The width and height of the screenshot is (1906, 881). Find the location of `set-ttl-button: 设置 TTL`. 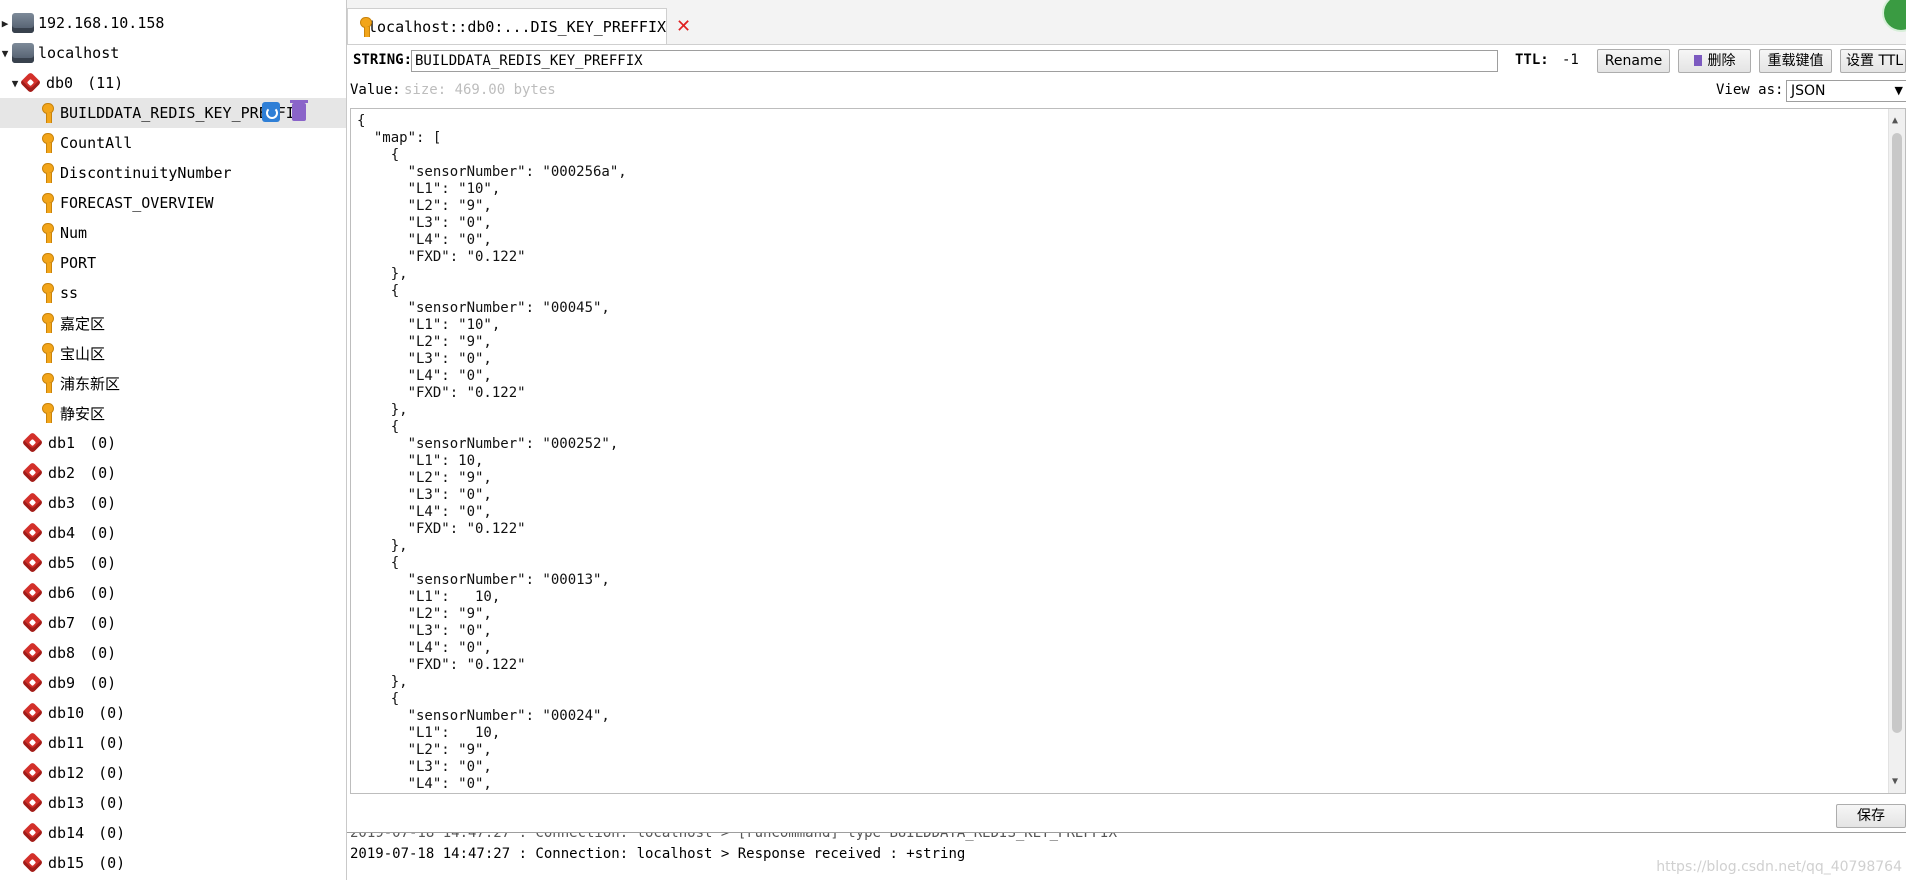

set-ttl-button: 设置 TTL is located at coordinates (1873, 61).